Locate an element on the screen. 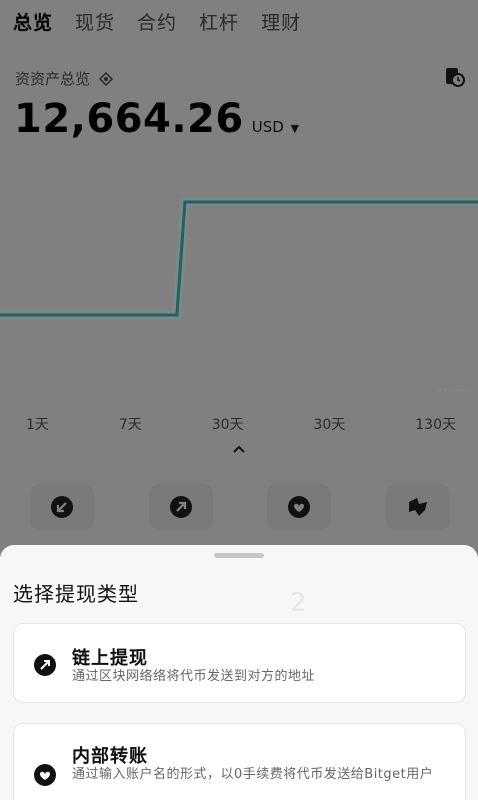 The image size is (478, 800). asset-overview-label: 资资产总览 is located at coordinates (64, 78).